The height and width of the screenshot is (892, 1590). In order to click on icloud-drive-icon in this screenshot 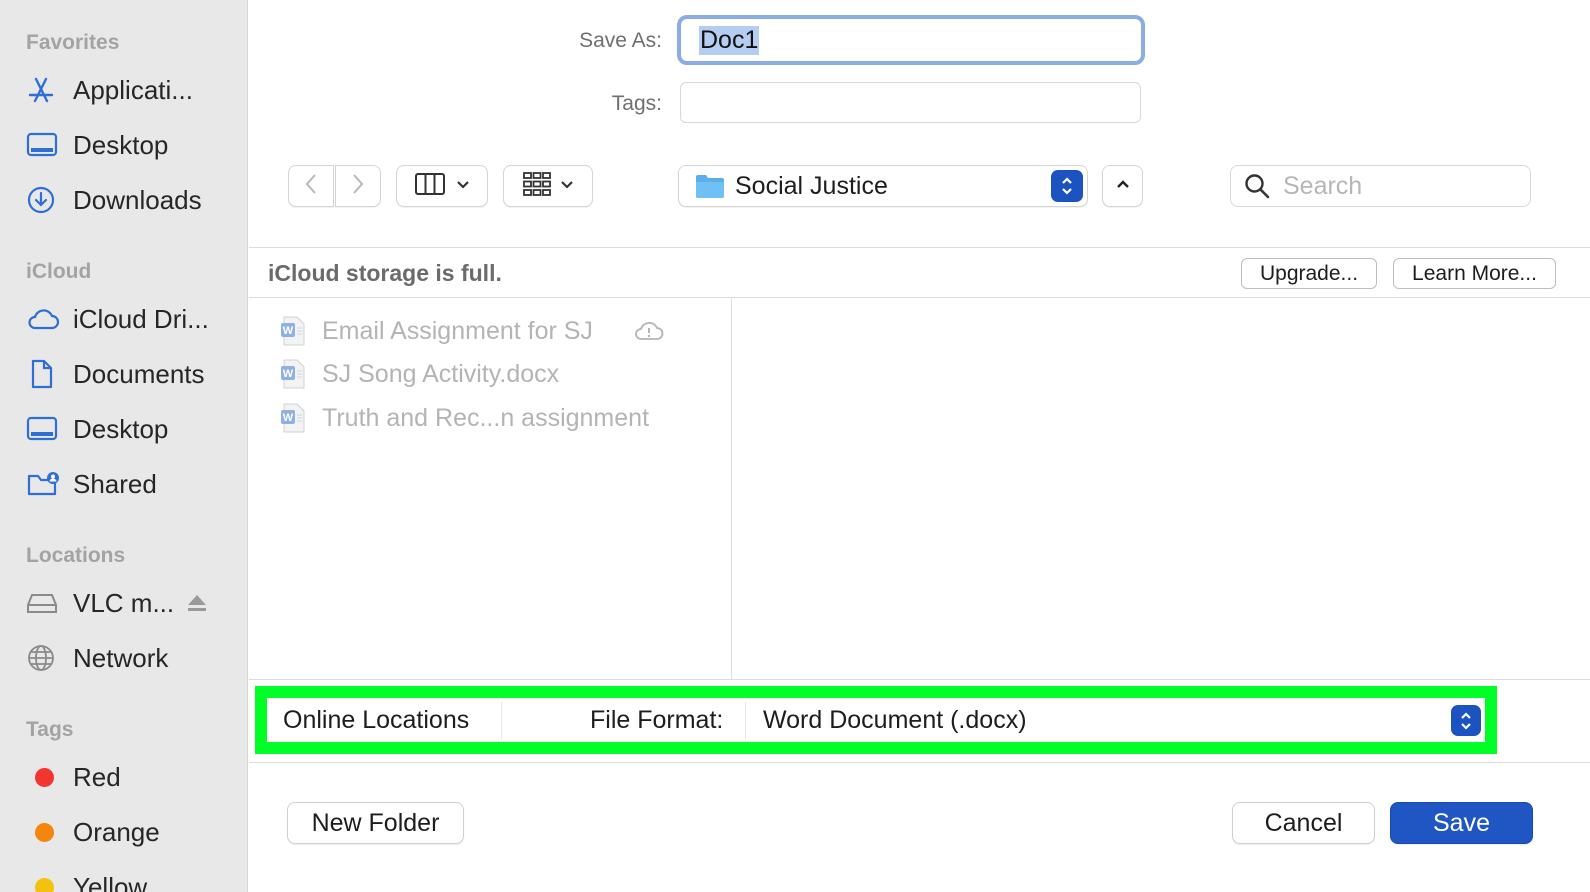, I will do `click(45, 319)`.